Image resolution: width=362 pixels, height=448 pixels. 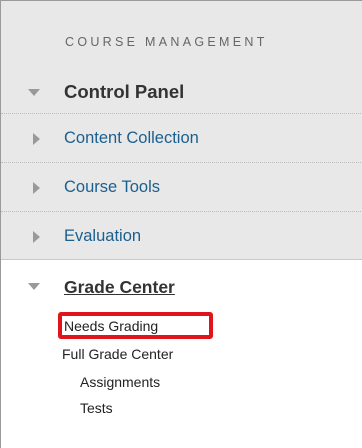 I want to click on menu-item-label: Evaluation, so click(x=102, y=236).